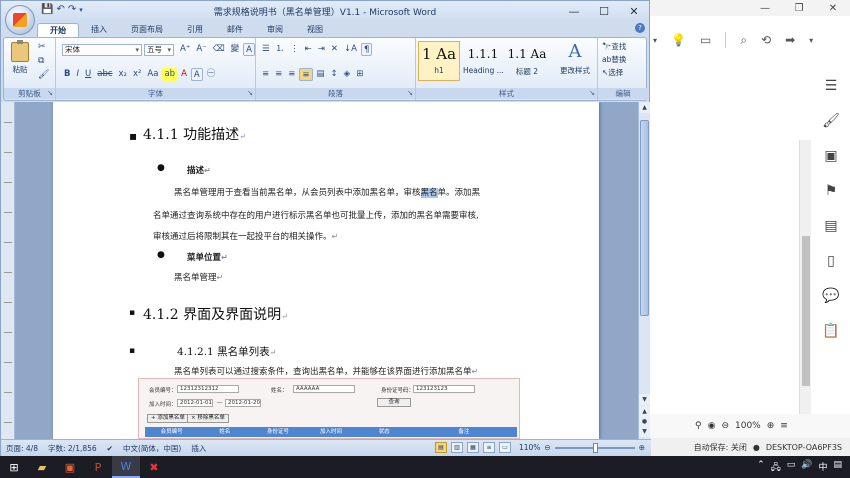 Image resolution: width=850 pixels, height=478 pixels. Describe the element at coordinates (199, 170) in the screenshot. I see `bullet-description: 描述↵` at that location.